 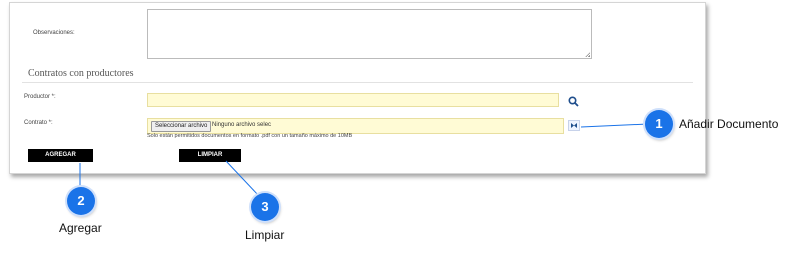 I want to click on callout-label-2: Agregar, so click(x=80, y=228).